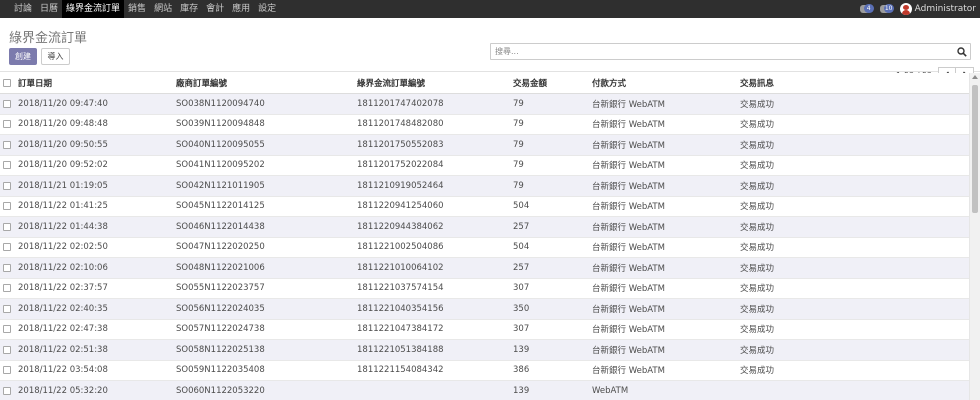  I want to click on cell-order-date: 2018/11/22 05:32:20, so click(63, 390).